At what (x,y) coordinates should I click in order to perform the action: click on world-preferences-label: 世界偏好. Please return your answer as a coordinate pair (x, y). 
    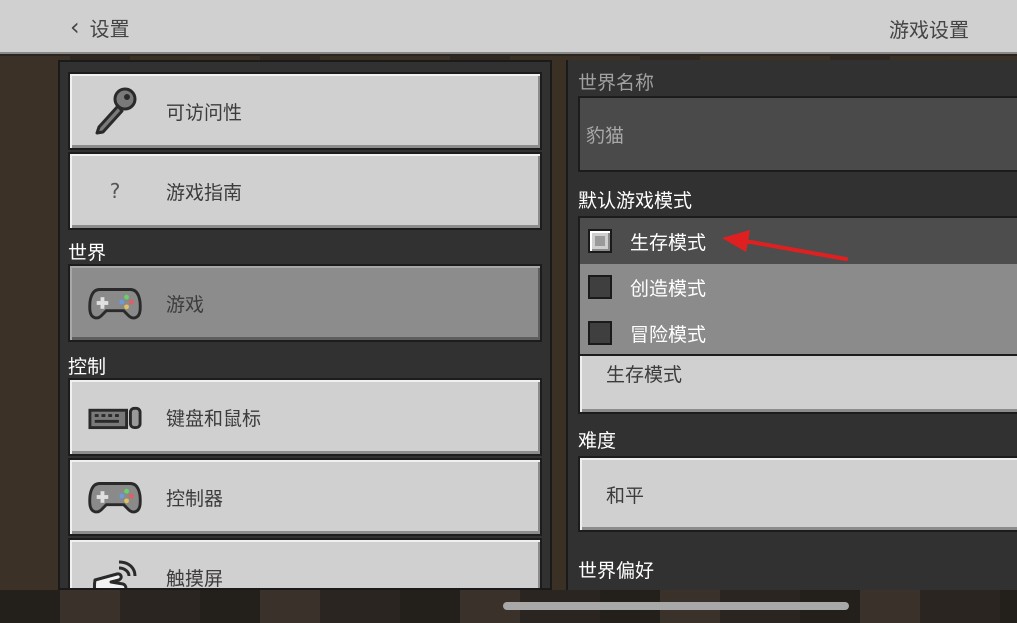
    Looking at the image, I should click on (616, 571).